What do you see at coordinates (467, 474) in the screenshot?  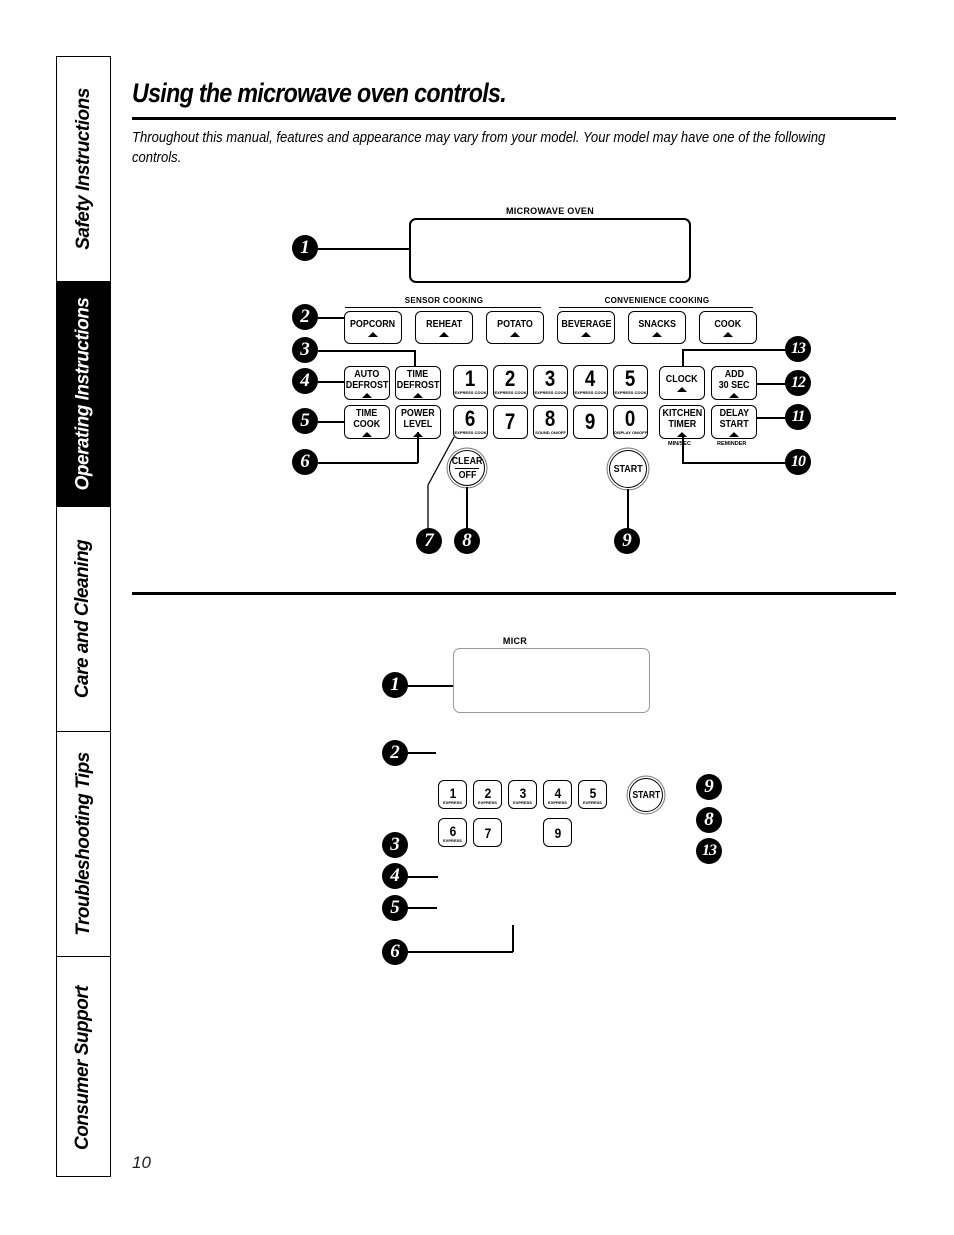 I see `button-label: OFF` at bounding box center [467, 474].